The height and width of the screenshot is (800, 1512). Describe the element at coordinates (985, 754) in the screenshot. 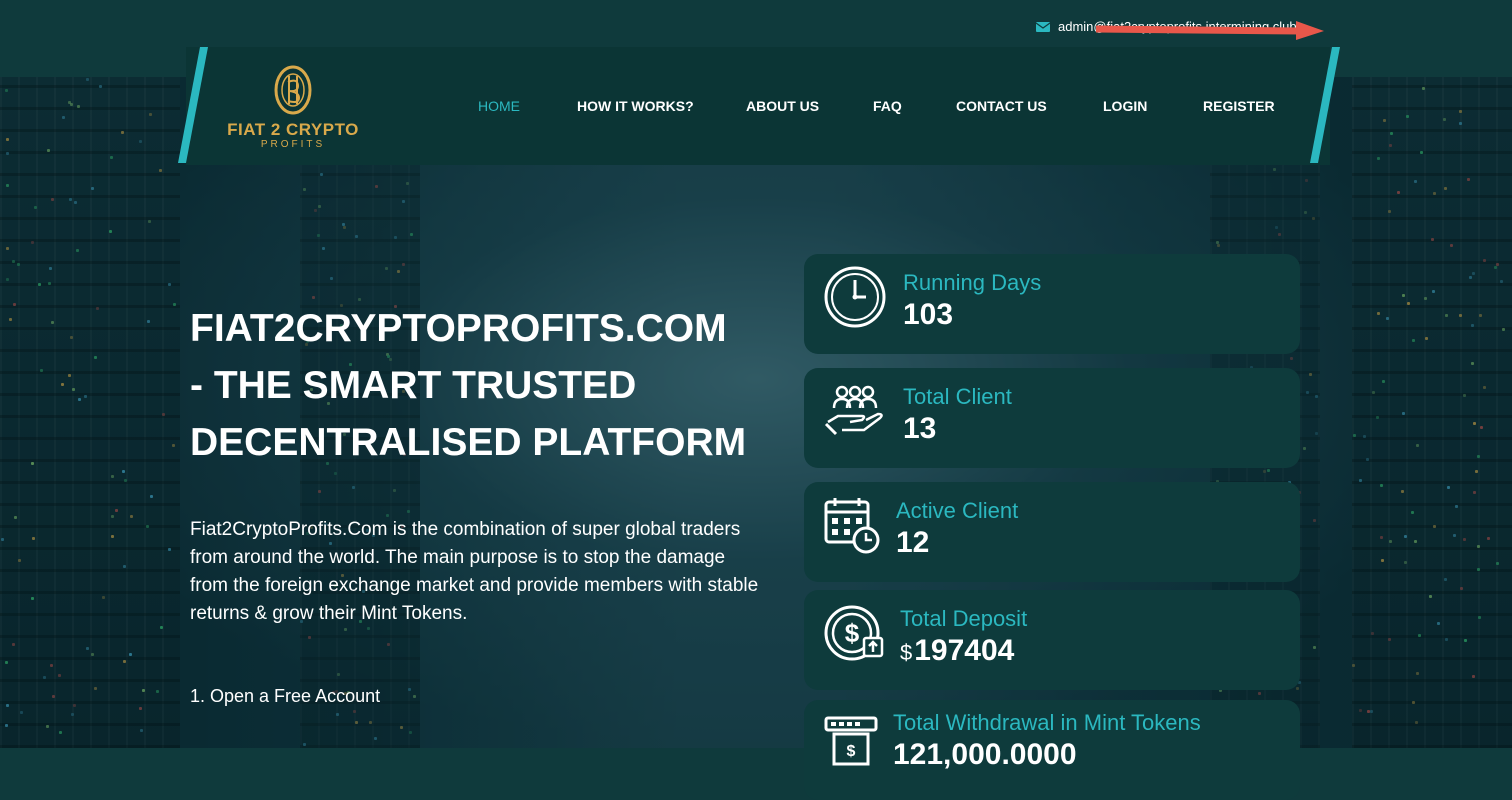

I see `stat-value: 121,000.0000` at that location.